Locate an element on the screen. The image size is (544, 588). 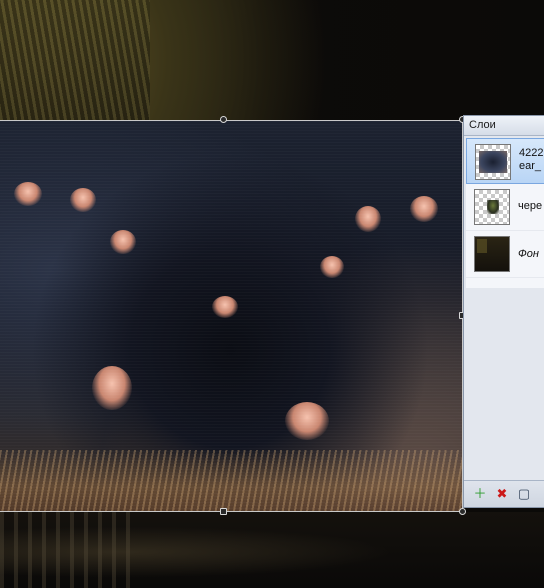
layer-item: черe is located at coordinates (505, 207).